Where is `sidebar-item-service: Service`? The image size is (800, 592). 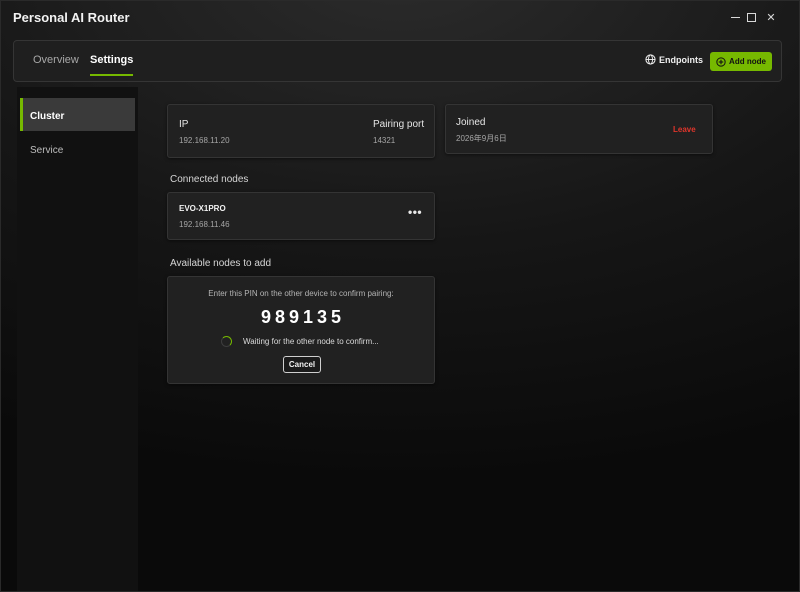 sidebar-item-service: Service is located at coordinates (77, 148).